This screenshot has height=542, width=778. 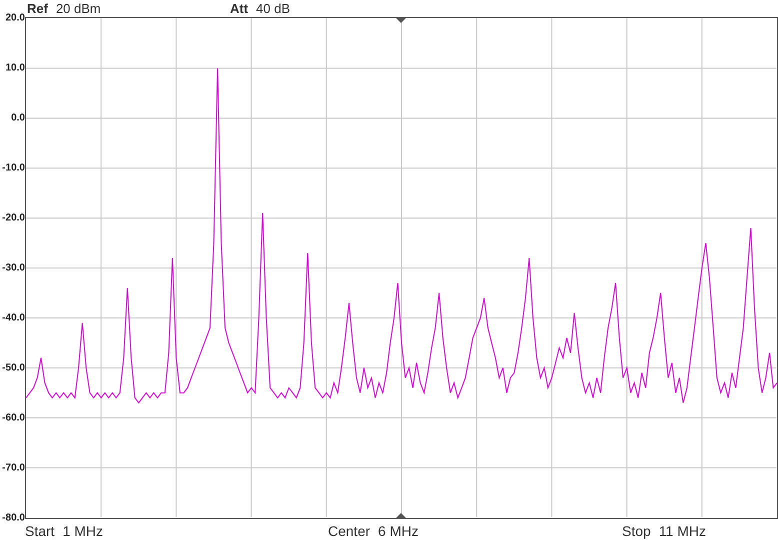 What do you see at coordinates (636, 530) in the screenshot?
I see `footer-label: Stop` at bounding box center [636, 530].